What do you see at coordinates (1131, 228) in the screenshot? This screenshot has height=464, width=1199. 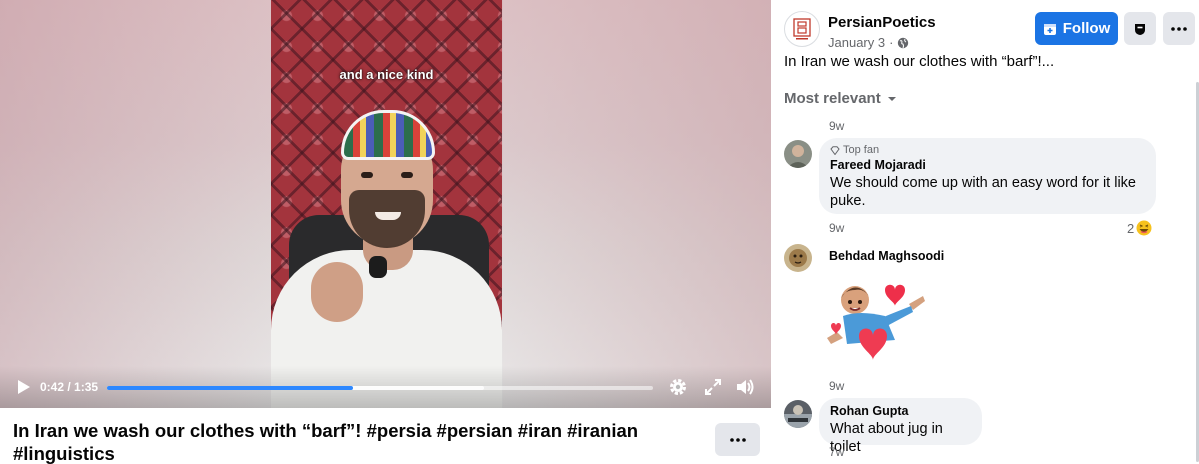 I see `reaction-number: 2` at bounding box center [1131, 228].